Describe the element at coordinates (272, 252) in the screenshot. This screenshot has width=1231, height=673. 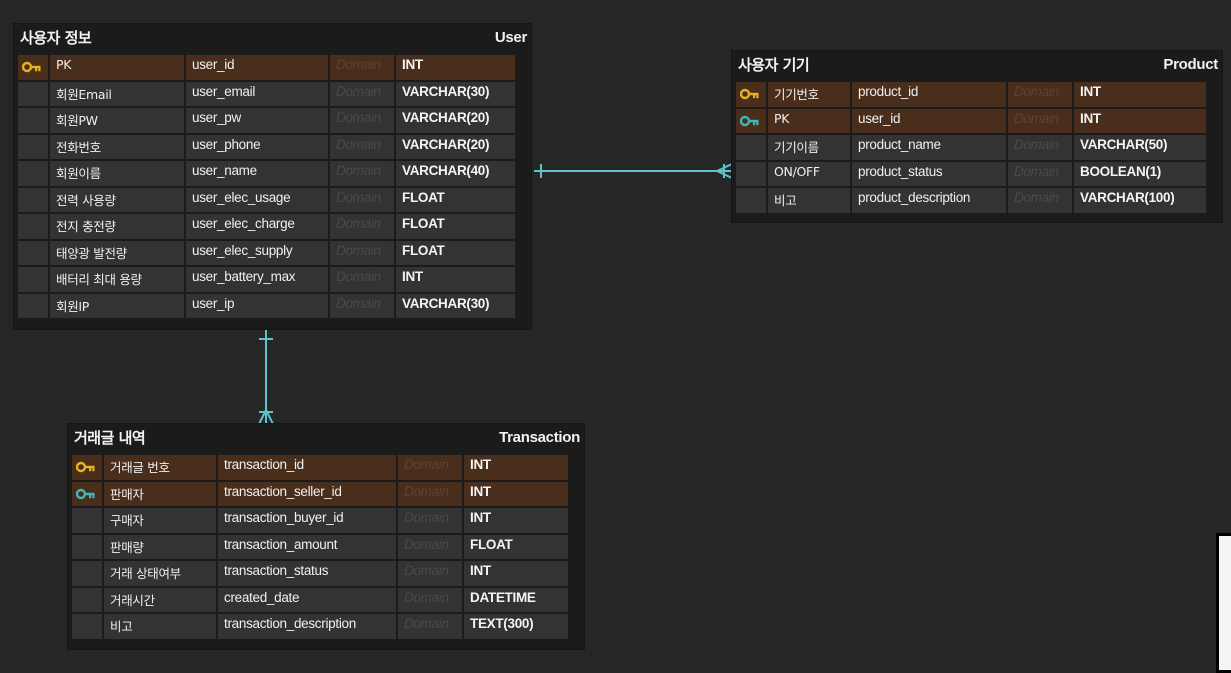
I see `attribute-row: 태양광 발전량 user_elec_supply Domain FLOAT` at that location.